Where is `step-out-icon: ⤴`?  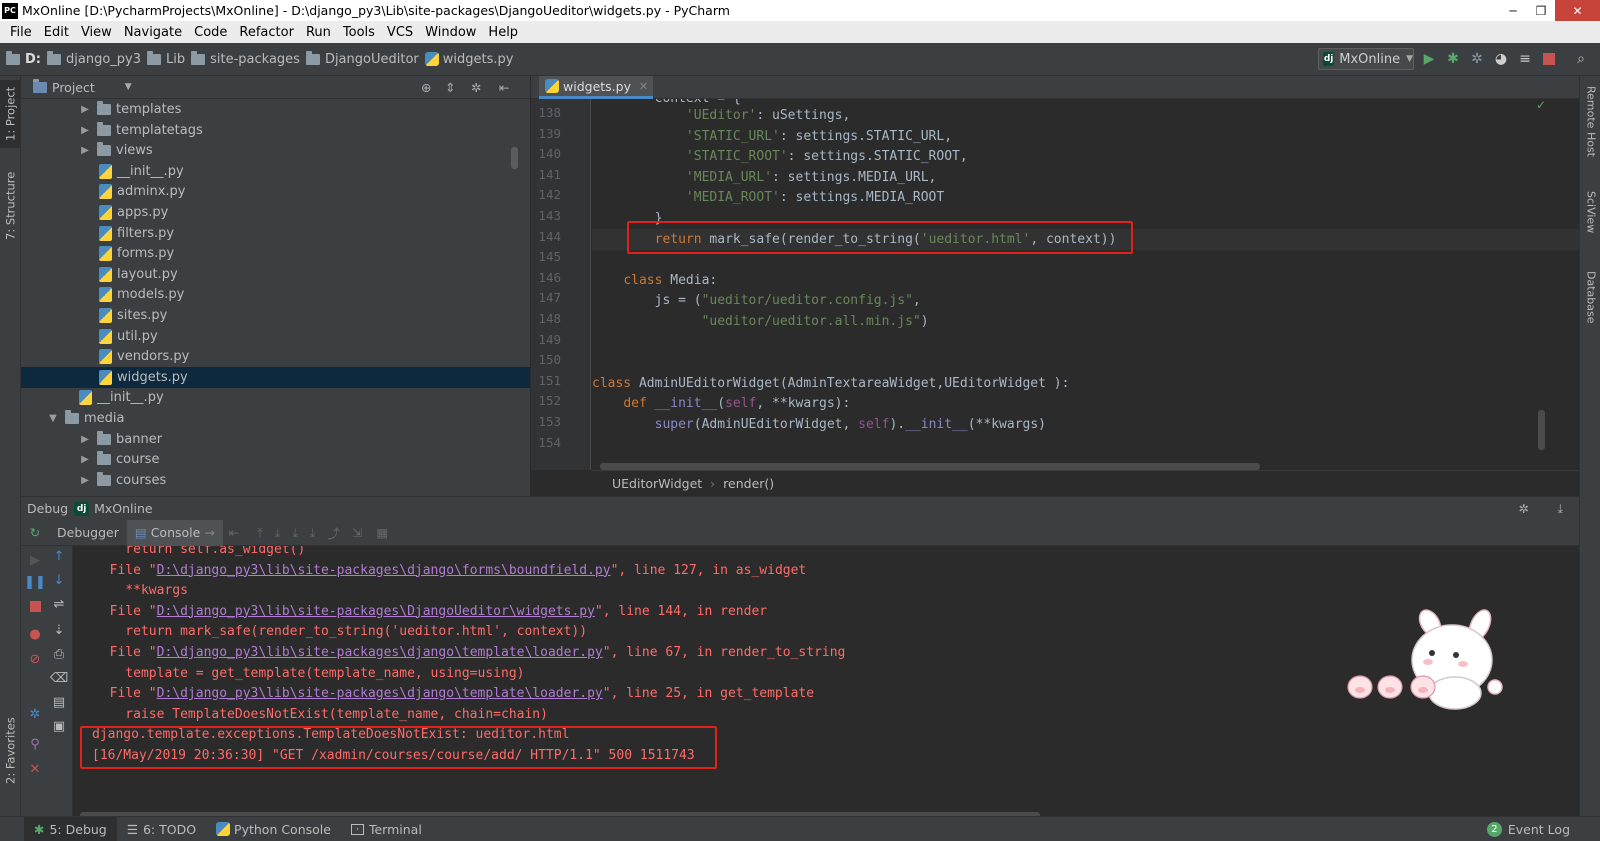 step-out-icon: ⤴ is located at coordinates (333, 532).